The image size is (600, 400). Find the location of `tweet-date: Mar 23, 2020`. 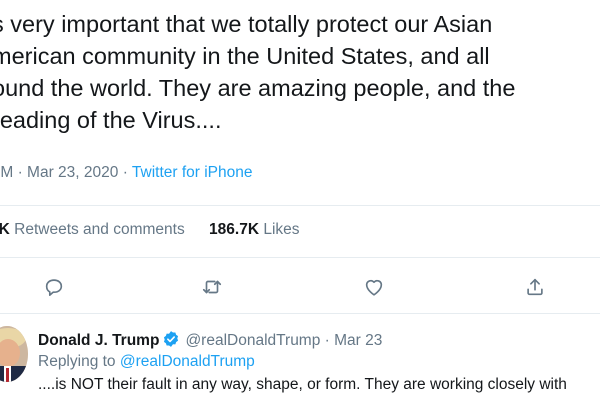

tweet-date: Mar 23, 2020 is located at coordinates (72, 172).